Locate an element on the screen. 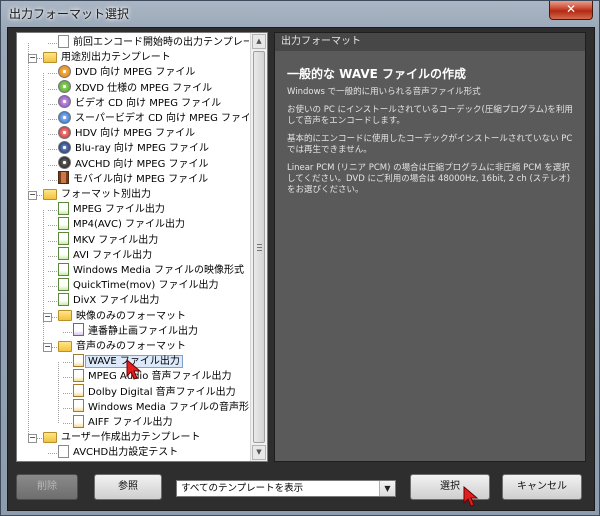 This screenshot has width=600, height=516. hdv-disc-icon is located at coordinates (64, 132).